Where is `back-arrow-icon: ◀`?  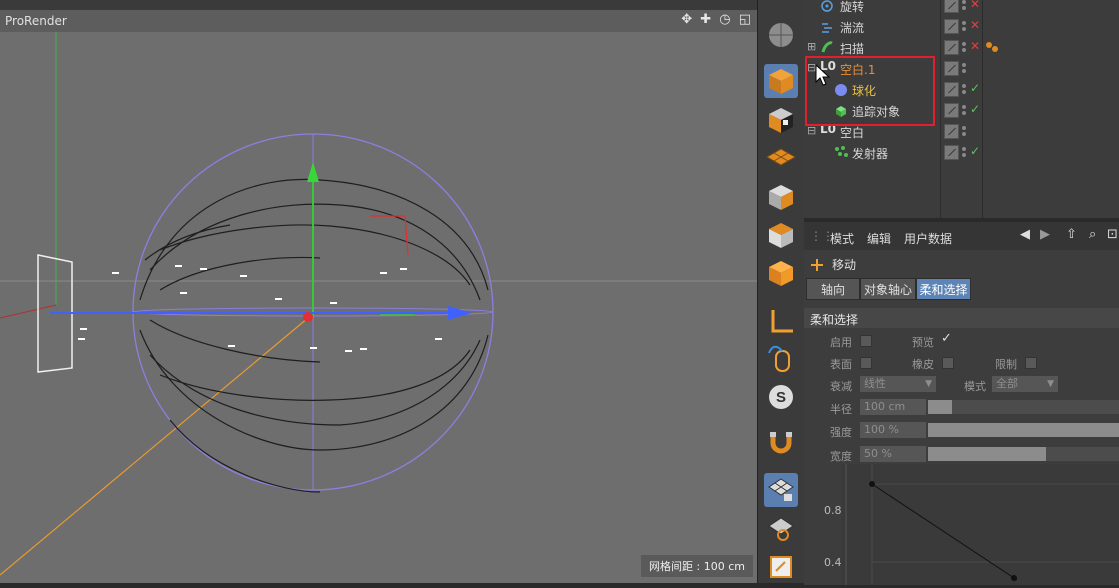
back-arrow-icon: ◀ is located at coordinates (1025, 234).